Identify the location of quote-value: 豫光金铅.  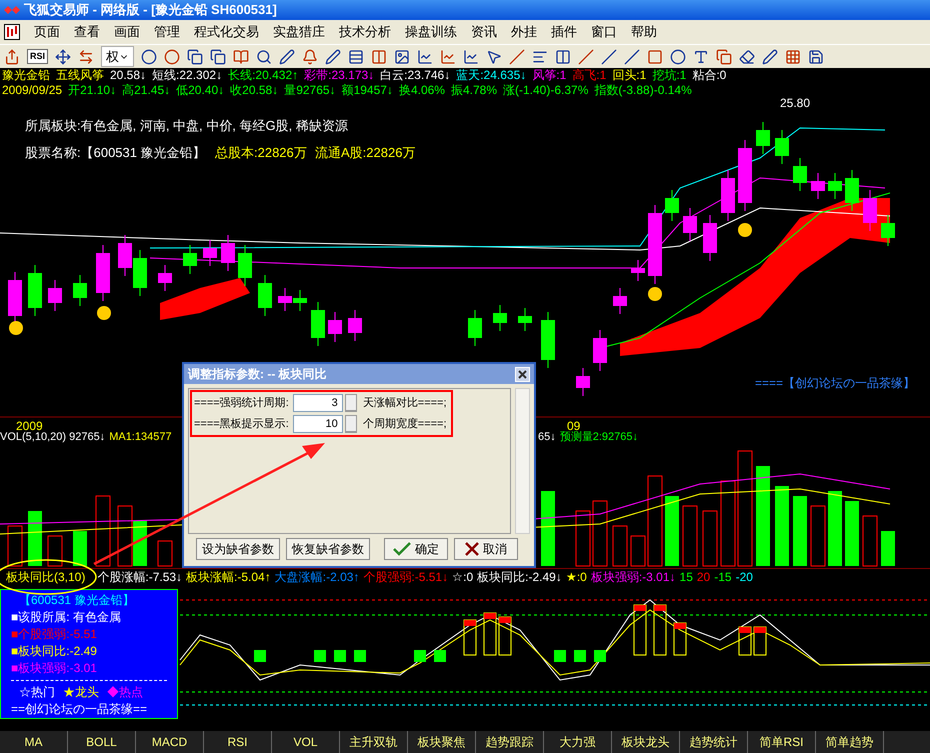
(26, 75).